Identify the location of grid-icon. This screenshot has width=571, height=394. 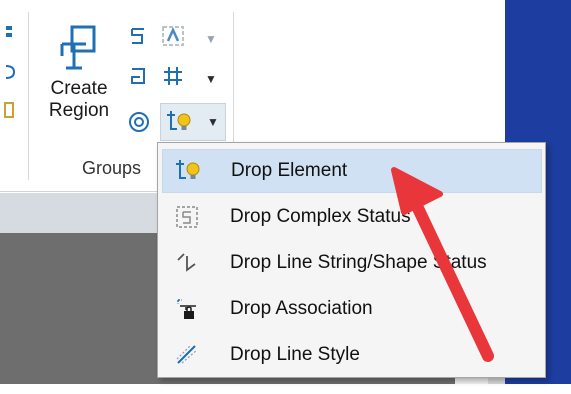
(173, 76).